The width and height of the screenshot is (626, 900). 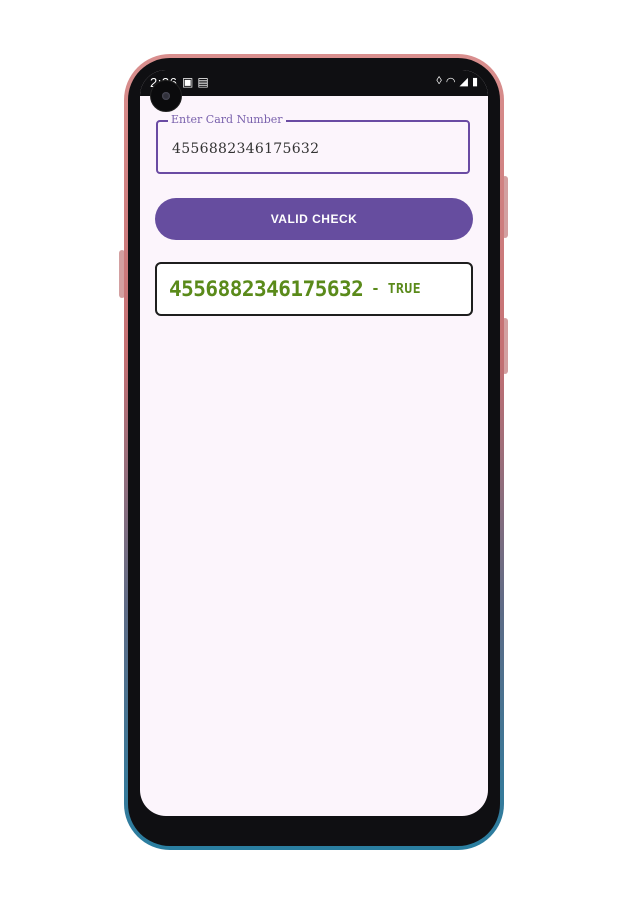 What do you see at coordinates (166, 96) in the screenshot?
I see `front-camera-icon` at bounding box center [166, 96].